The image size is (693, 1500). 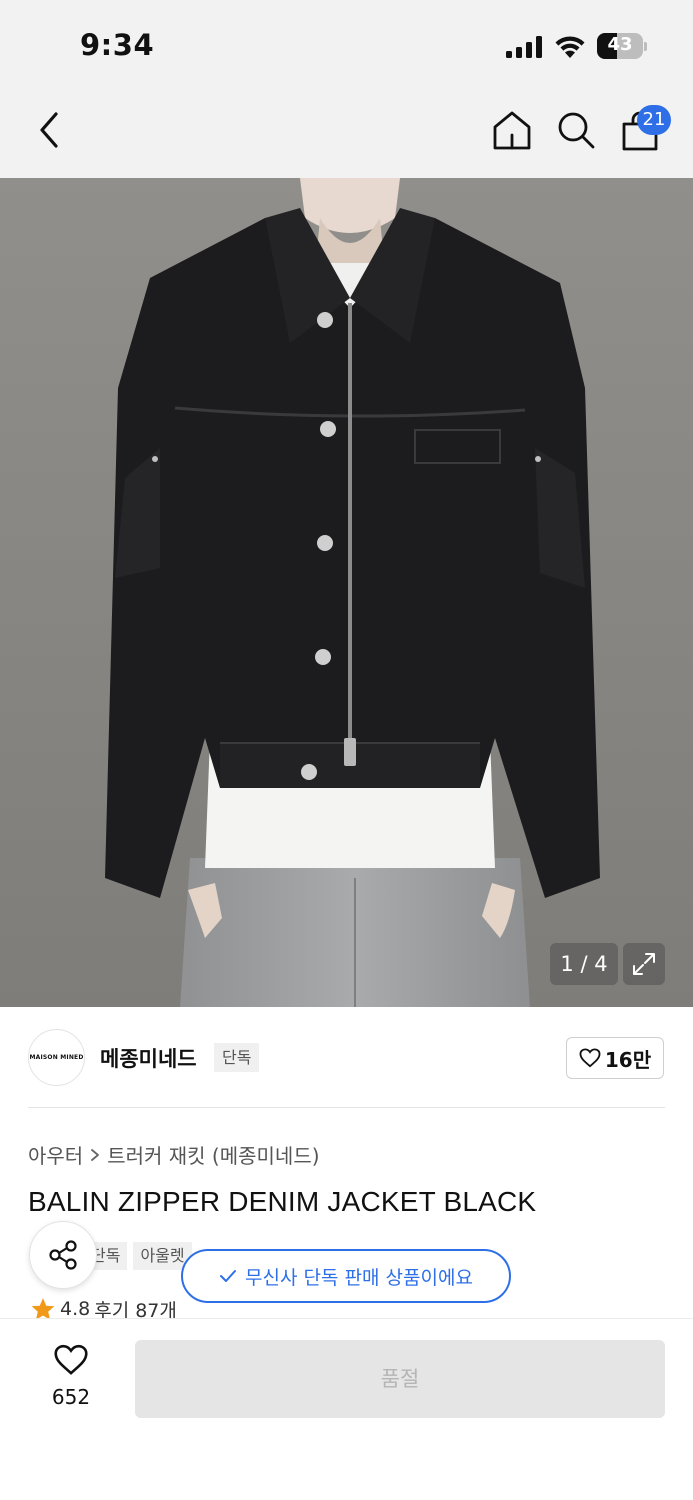 I want to click on rating-row: 4.8 후기 87개, so click(x=103, y=1309).